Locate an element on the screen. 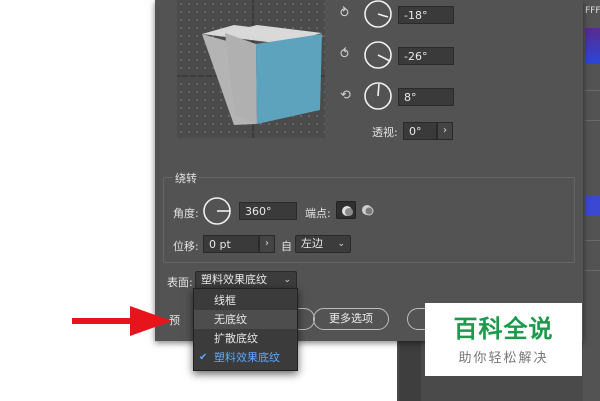 Image resolution: width=600 pixels, height=401 pixels. color-gradient-swatch is located at coordinates (592, 46).